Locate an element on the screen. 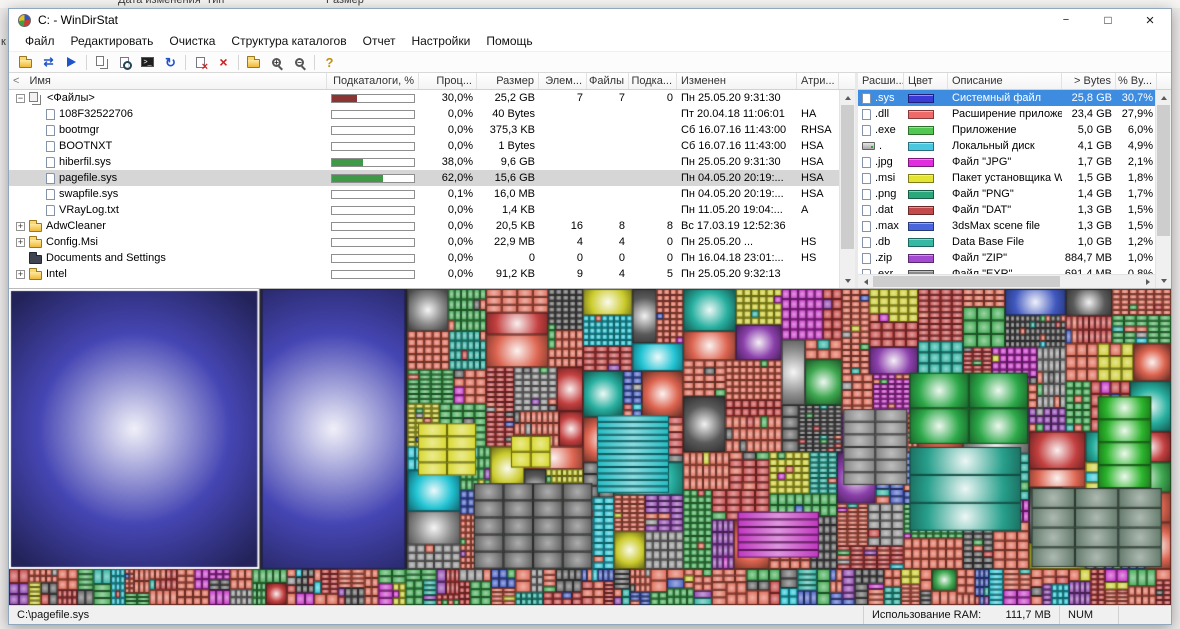 The height and width of the screenshot is (629, 1180). delete-to-recycle-bin-button is located at coordinates (200, 62).